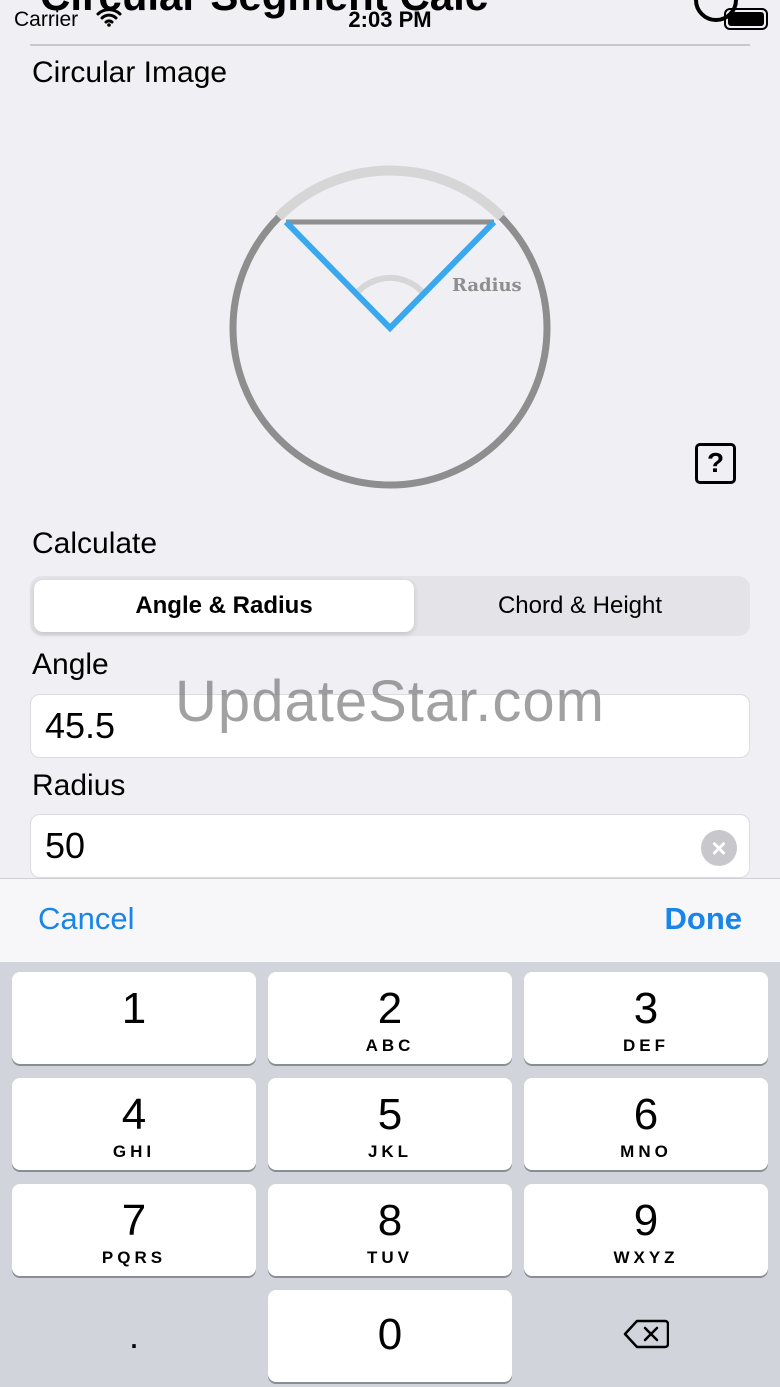 Image resolution: width=780 pixels, height=1387 pixels. What do you see at coordinates (390, 330) in the screenshot?
I see `circular-segment-diagram: Radius` at bounding box center [390, 330].